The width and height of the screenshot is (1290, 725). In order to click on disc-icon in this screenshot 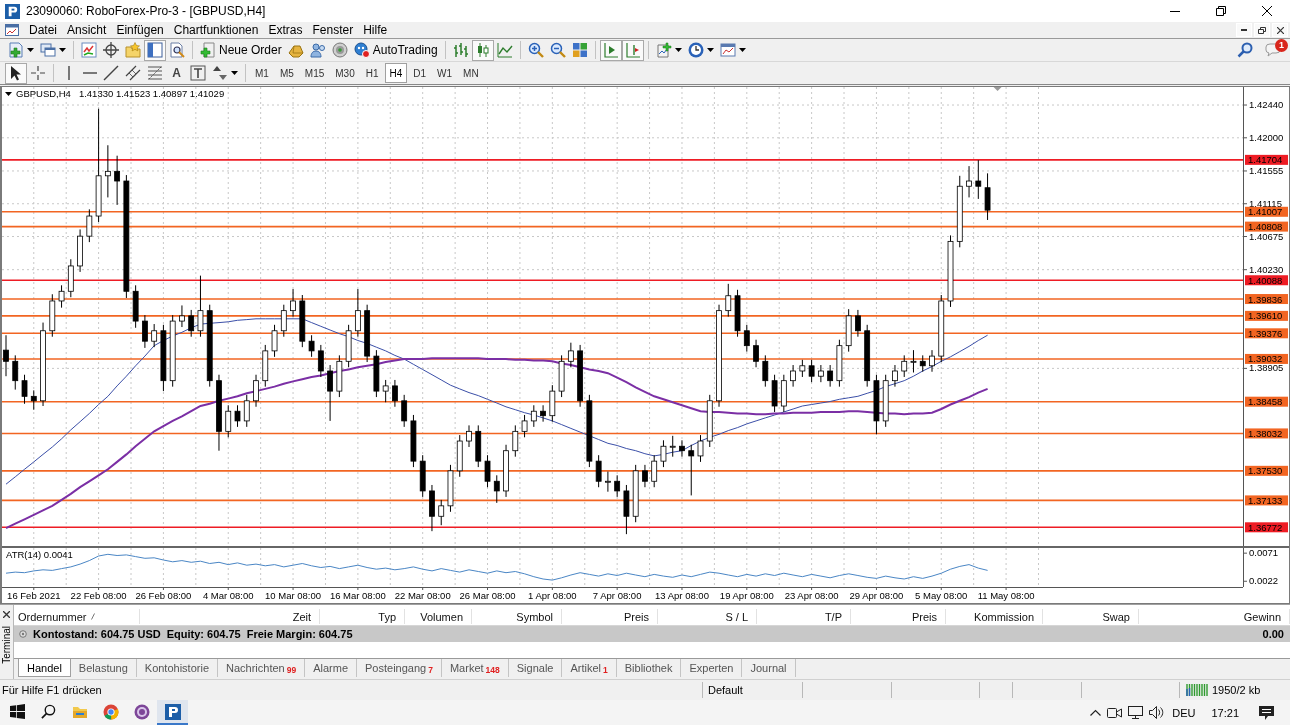, I will do `click(339, 50)`.